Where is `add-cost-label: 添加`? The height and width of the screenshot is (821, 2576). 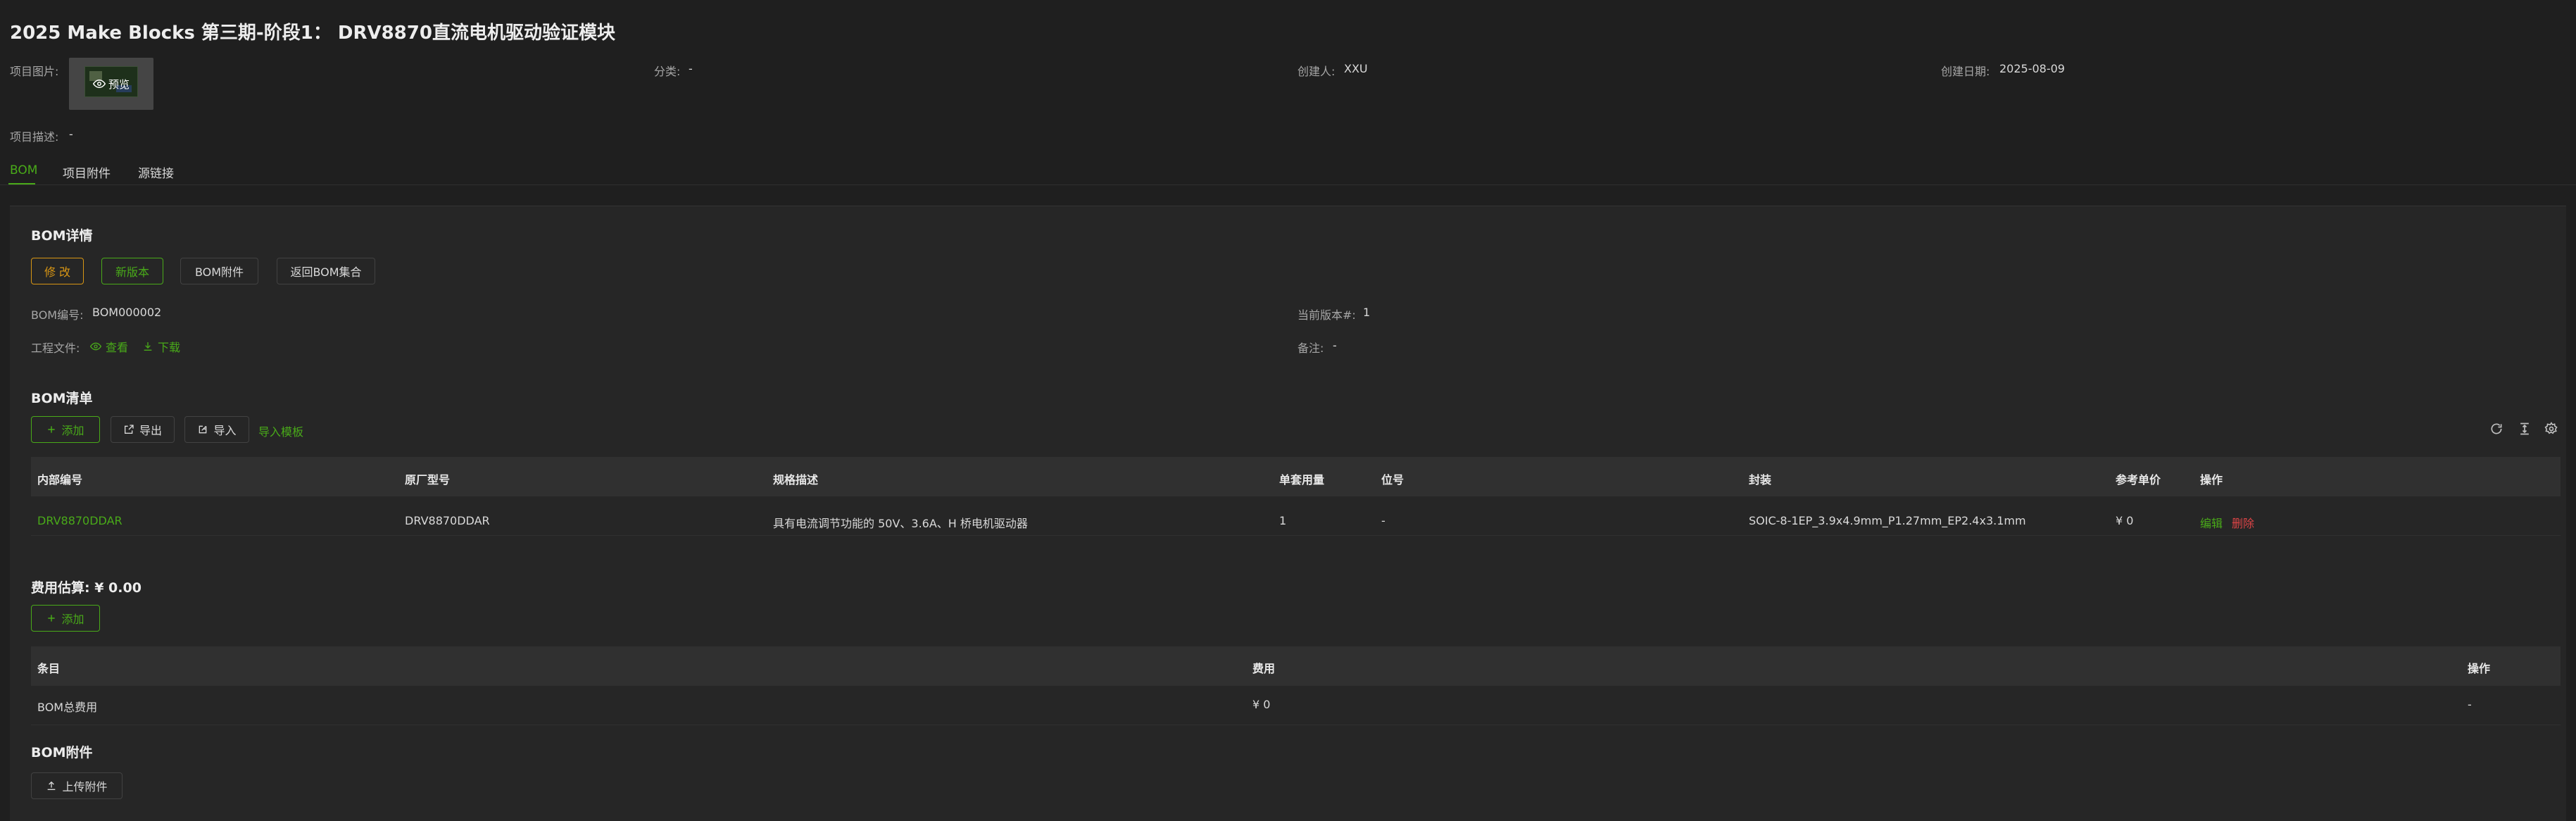 add-cost-label: 添加 is located at coordinates (73, 619).